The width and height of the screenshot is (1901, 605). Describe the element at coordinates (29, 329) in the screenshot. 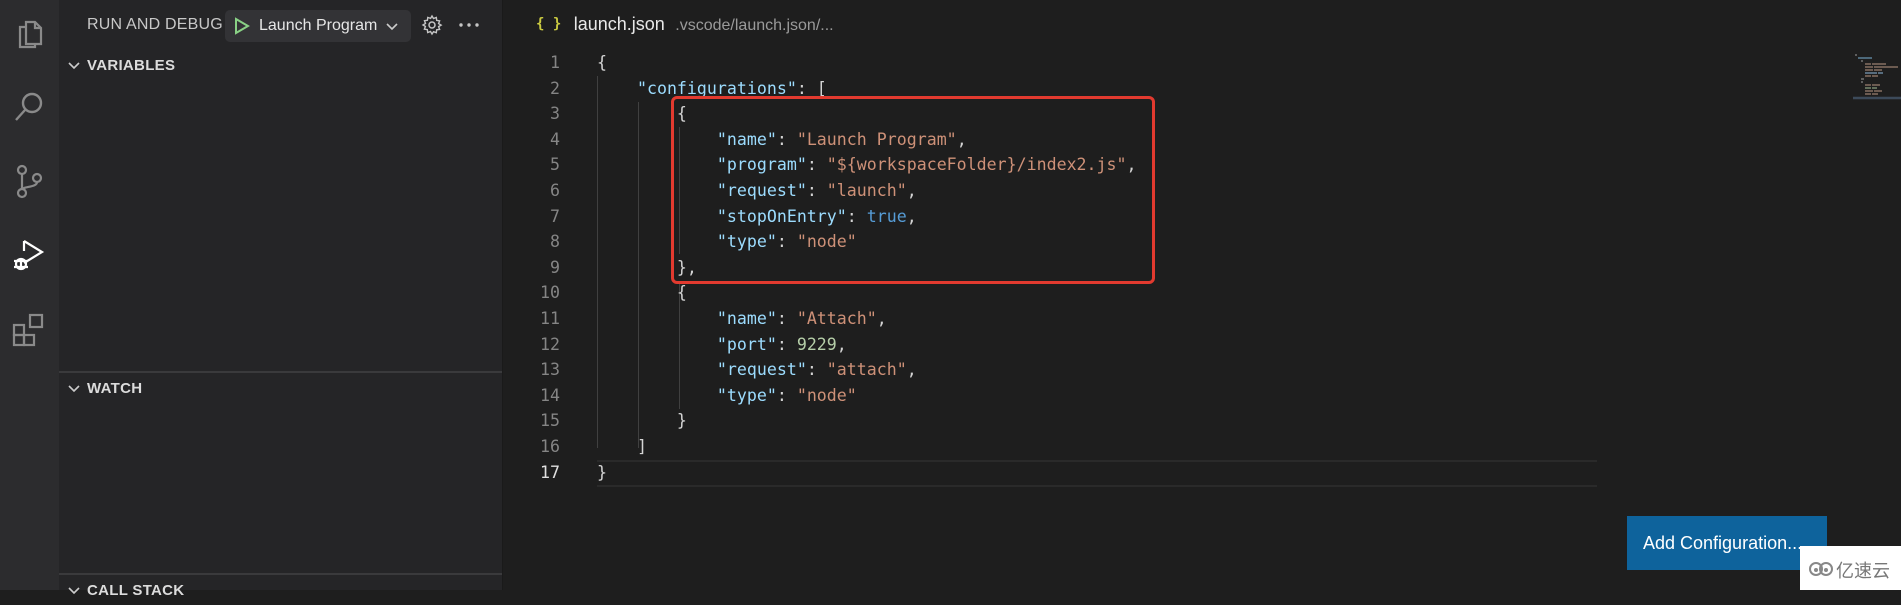

I see `extensions-icon` at that location.